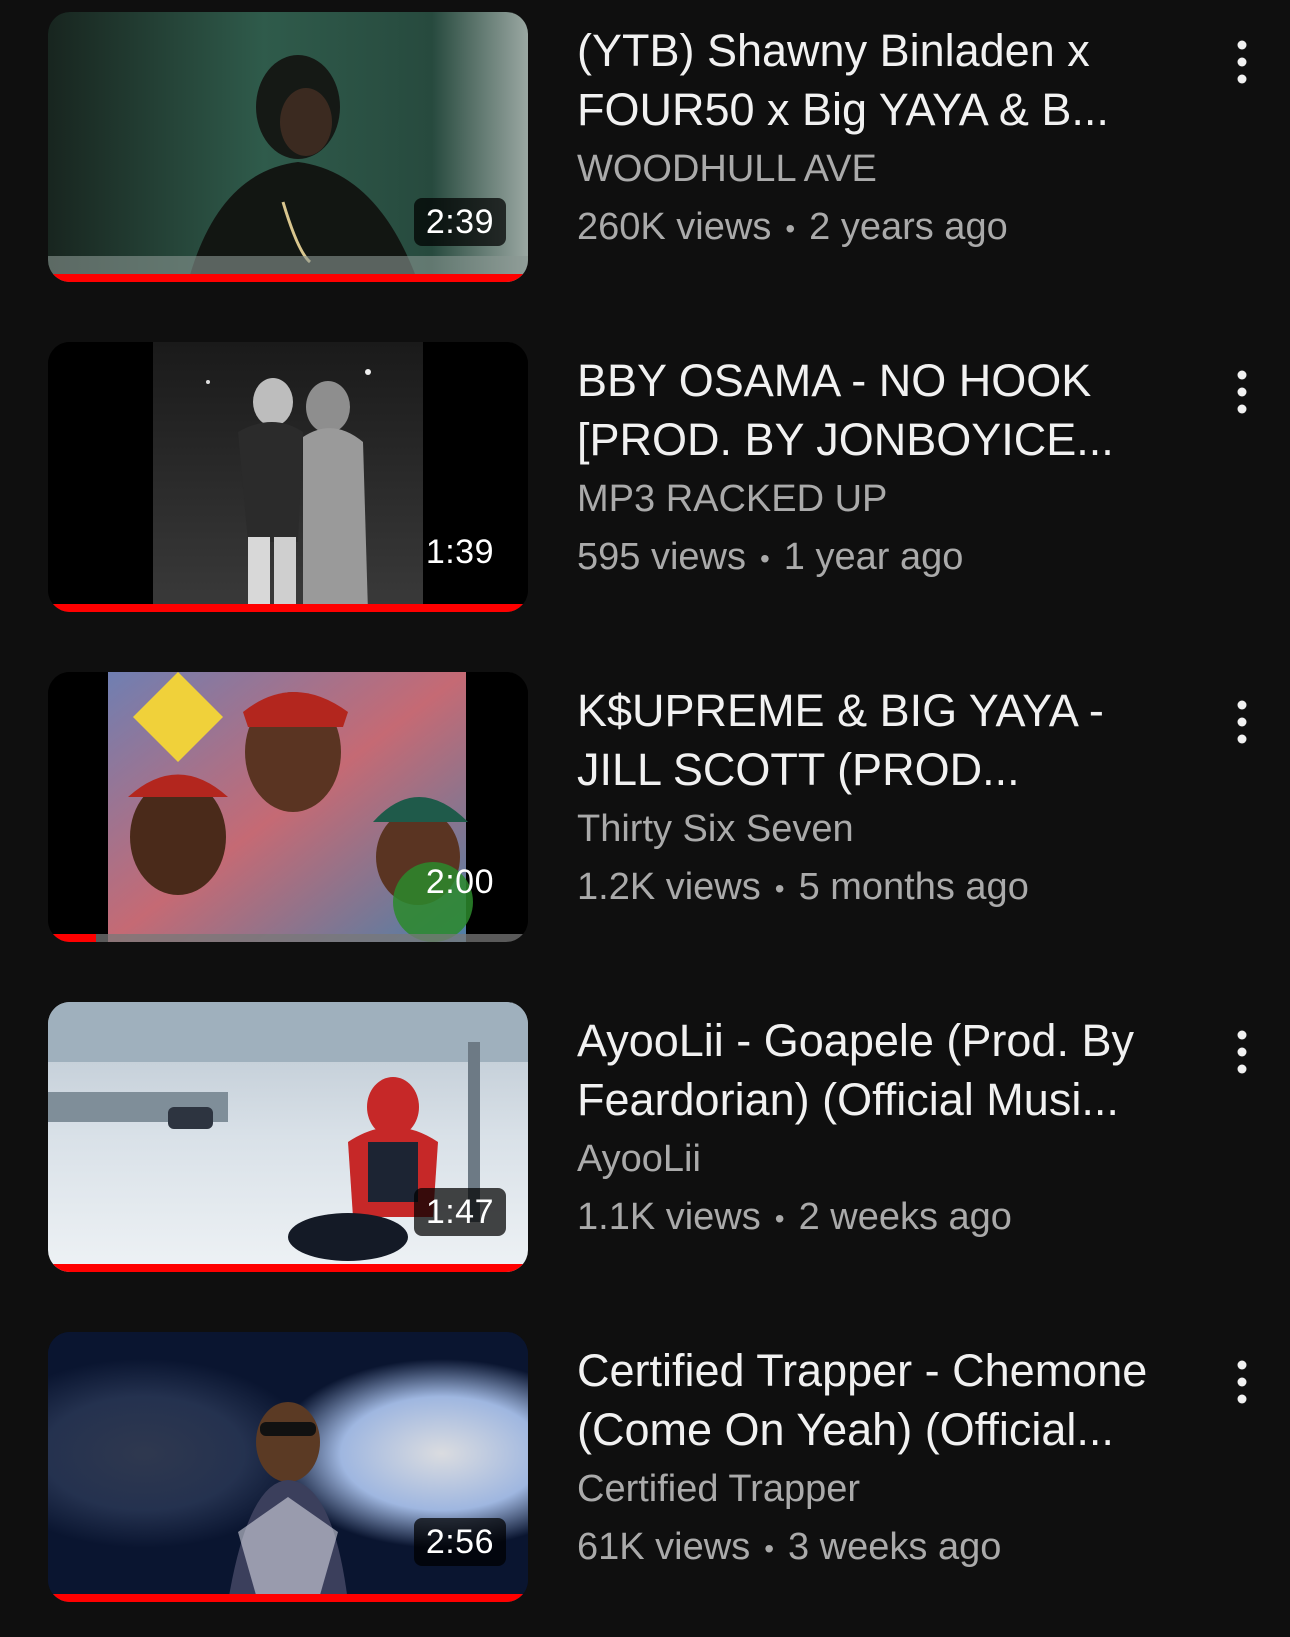  I want to click on channel-name: Thirty Six Seven, so click(897, 829).